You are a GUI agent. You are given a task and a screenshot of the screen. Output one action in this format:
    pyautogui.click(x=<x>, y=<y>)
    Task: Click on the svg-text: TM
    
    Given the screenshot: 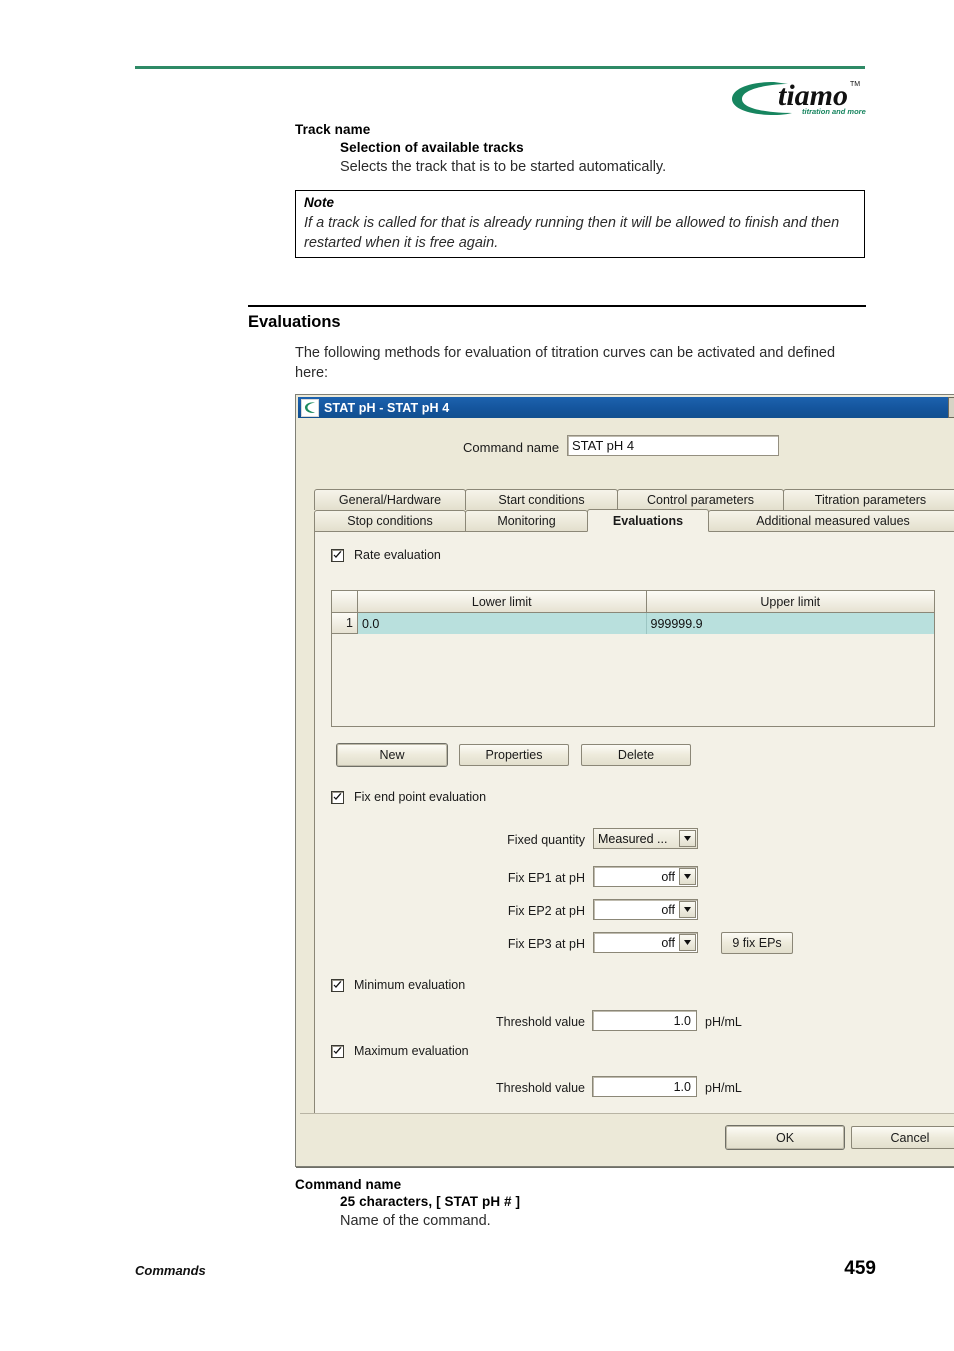 What is the action you would take?
    pyautogui.click(x=855, y=84)
    